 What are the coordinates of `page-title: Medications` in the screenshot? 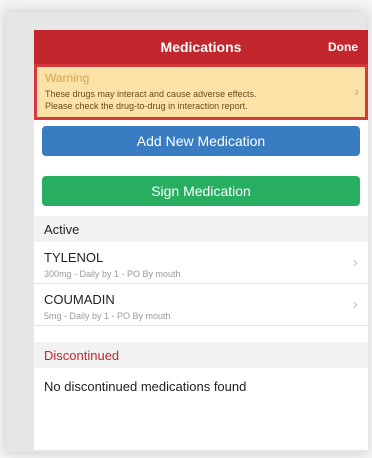 It's located at (201, 47).